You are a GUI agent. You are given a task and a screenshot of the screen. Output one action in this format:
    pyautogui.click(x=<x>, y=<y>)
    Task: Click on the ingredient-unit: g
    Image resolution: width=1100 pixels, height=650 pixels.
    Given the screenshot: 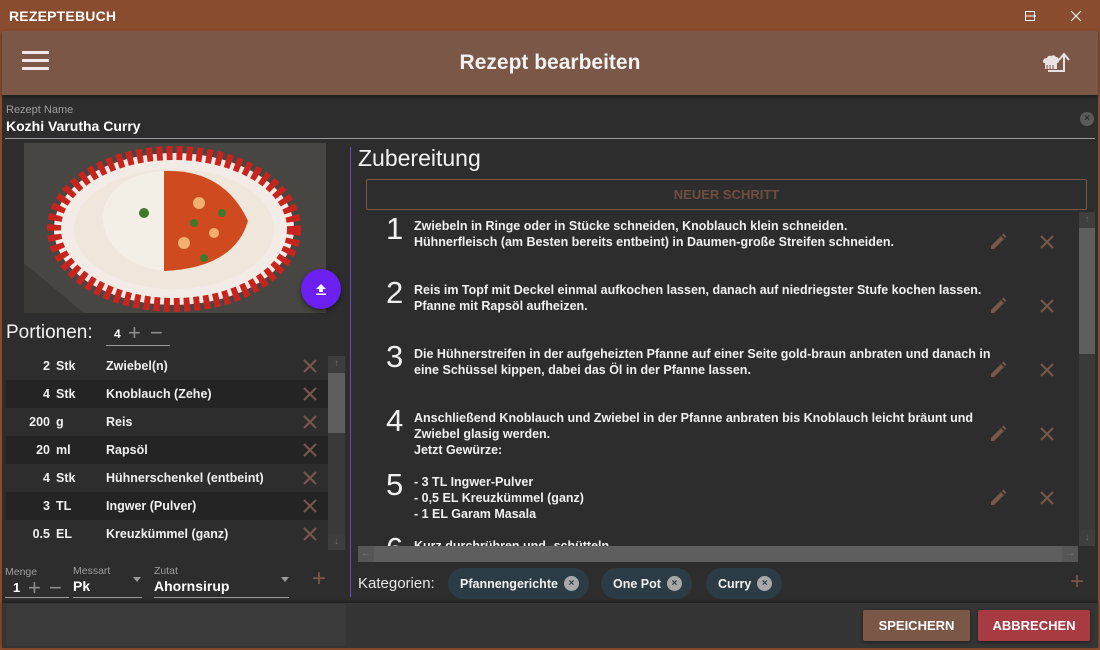 What is the action you would take?
    pyautogui.click(x=60, y=422)
    